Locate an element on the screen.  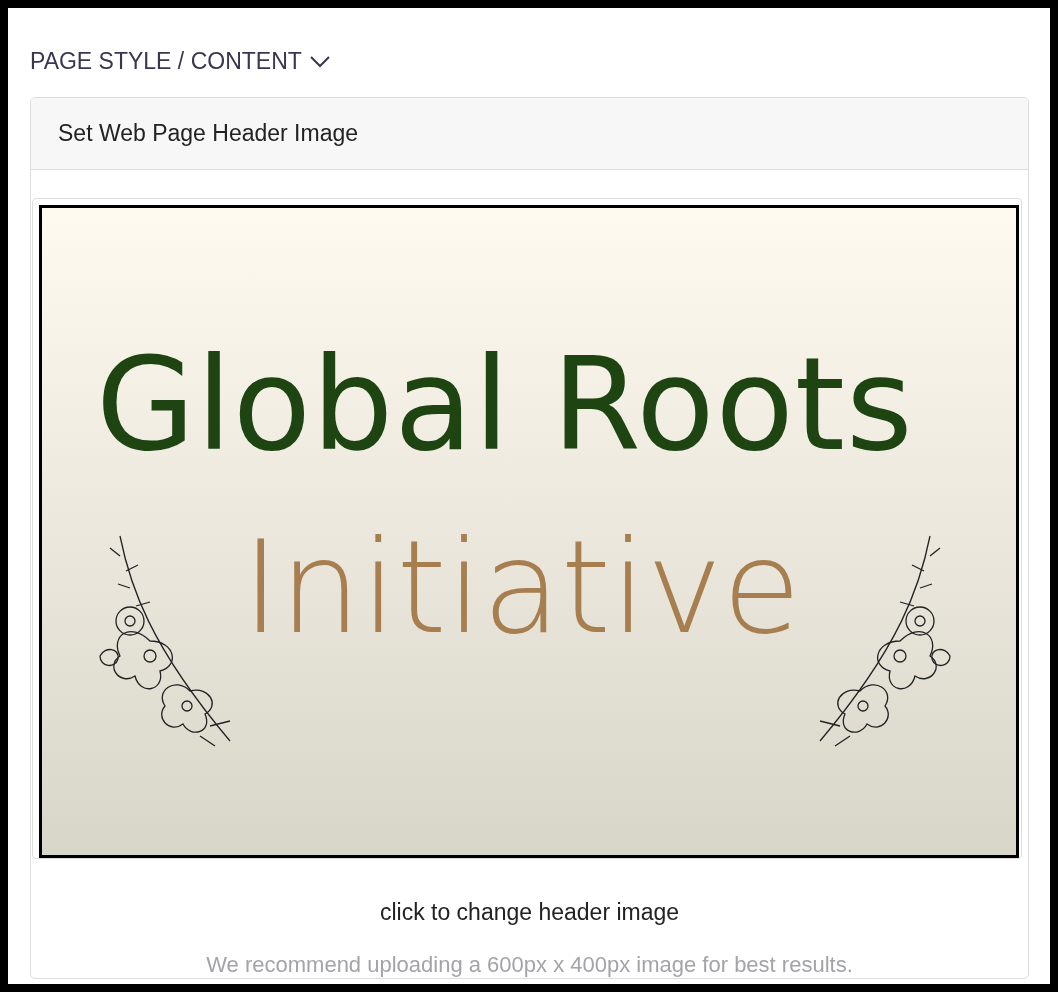
image-size-hint: We recommend uploading a 600px x 400px image for best results. is located at coordinates (529, 965).